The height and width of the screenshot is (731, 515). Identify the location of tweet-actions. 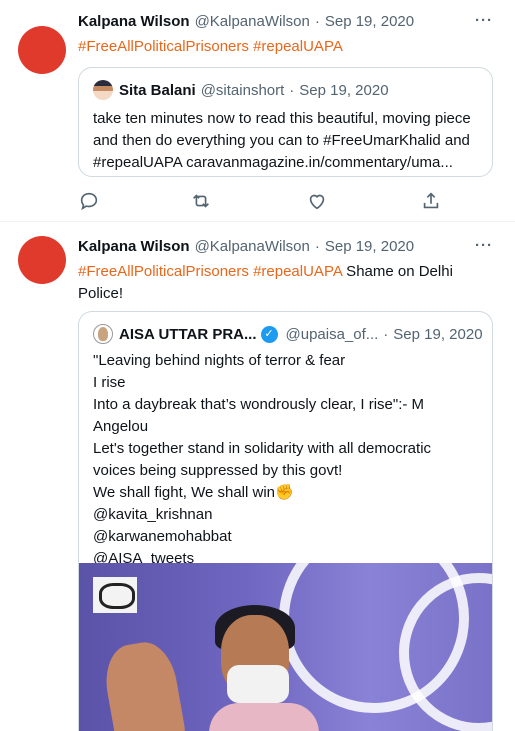
(278, 202).